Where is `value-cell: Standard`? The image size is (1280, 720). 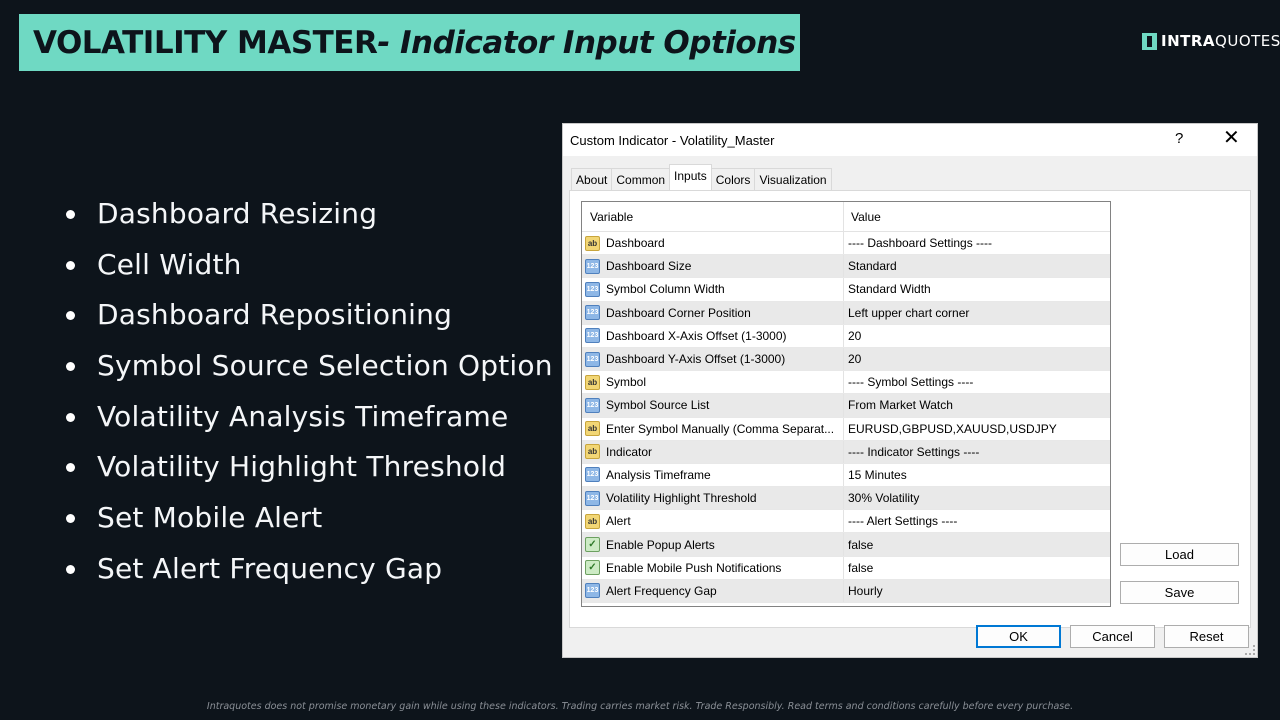
value-cell: Standard is located at coordinates (870, 266).